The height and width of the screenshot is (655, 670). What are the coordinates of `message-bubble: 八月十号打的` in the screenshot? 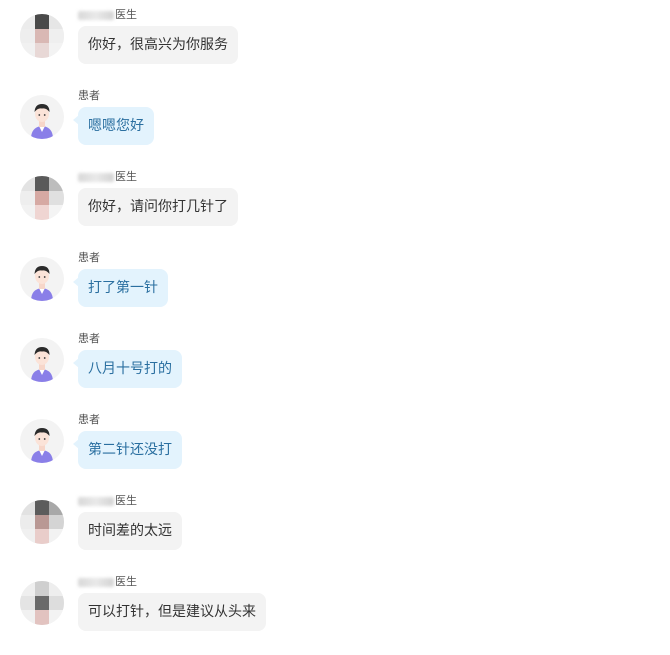 It's located at (127, 369).